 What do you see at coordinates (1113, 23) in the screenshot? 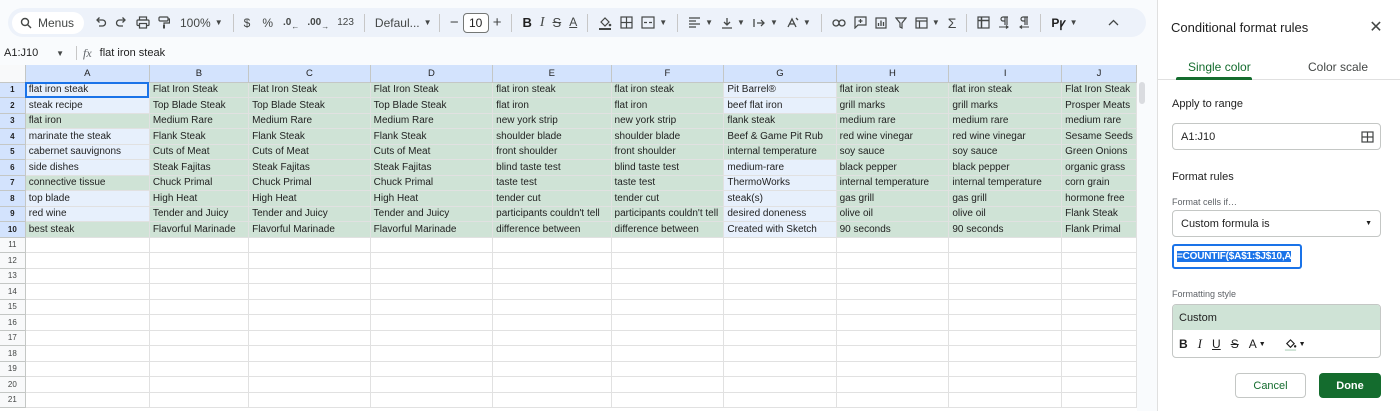
I see `collapse-toolbar-button` at bounding box center [1113, 23].